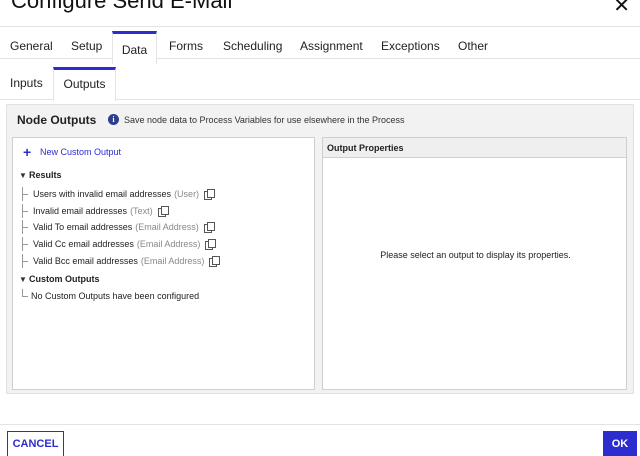 The image size is (640, 456). What do you see at coordinates (621, 9) in the screenshot?
I see `close-icon: ✕` at bounding box center [621, 9].